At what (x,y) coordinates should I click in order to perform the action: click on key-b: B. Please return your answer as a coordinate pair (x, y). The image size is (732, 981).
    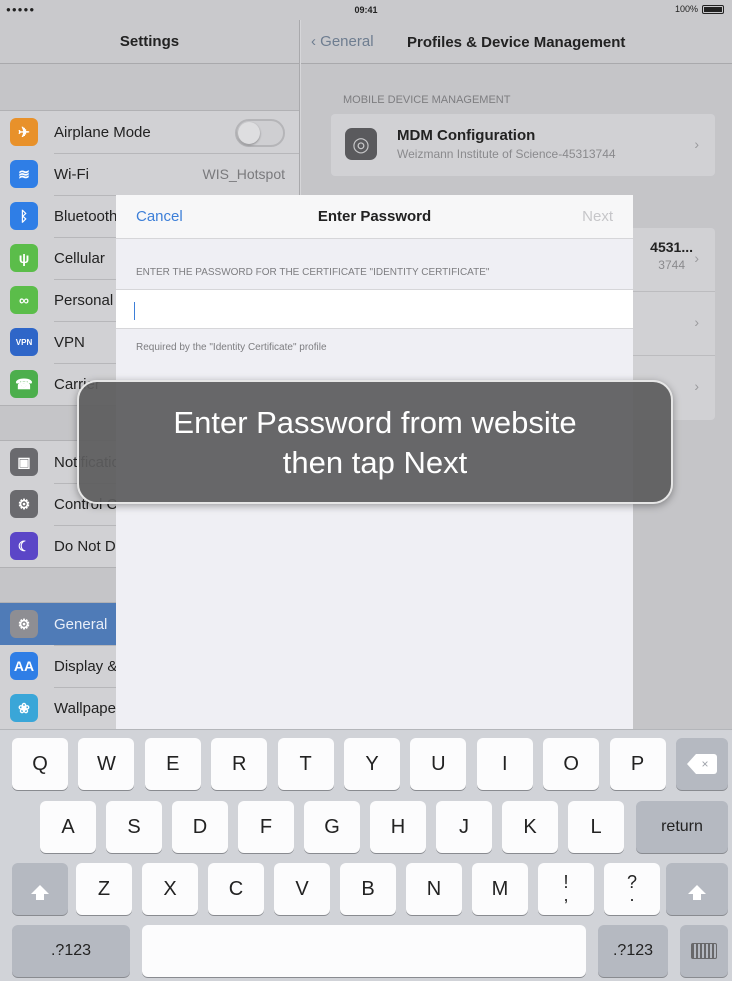
    Looking at the image, I should click on (368, 889).